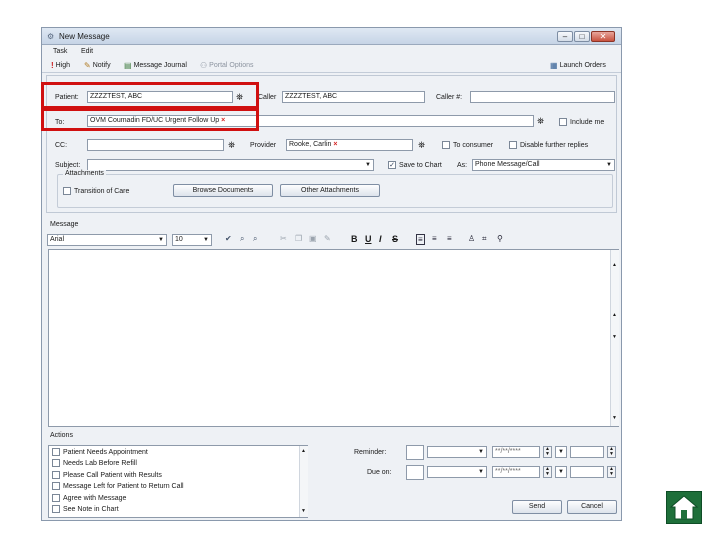 This screenshot has width=720, height=540. I want to click on align-center-icon: ≡, so click(434, 238).